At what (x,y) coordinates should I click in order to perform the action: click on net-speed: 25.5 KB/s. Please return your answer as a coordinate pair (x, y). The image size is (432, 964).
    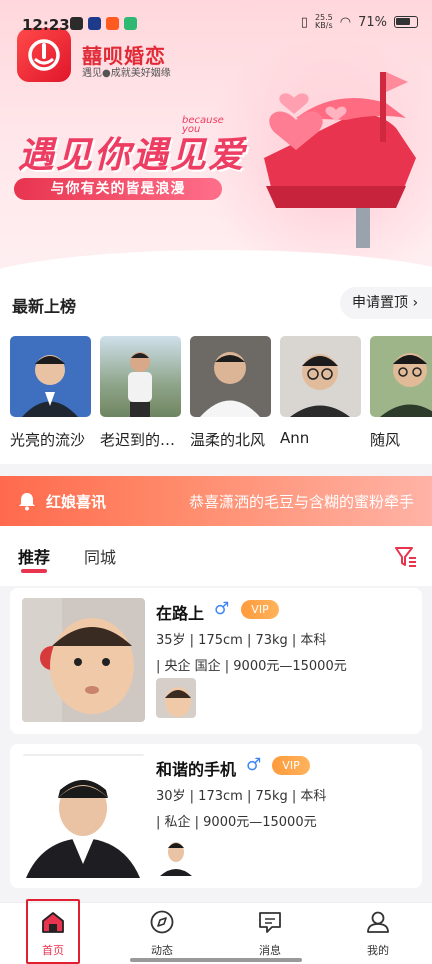
    Looking at the image, I should click on (324, 22).